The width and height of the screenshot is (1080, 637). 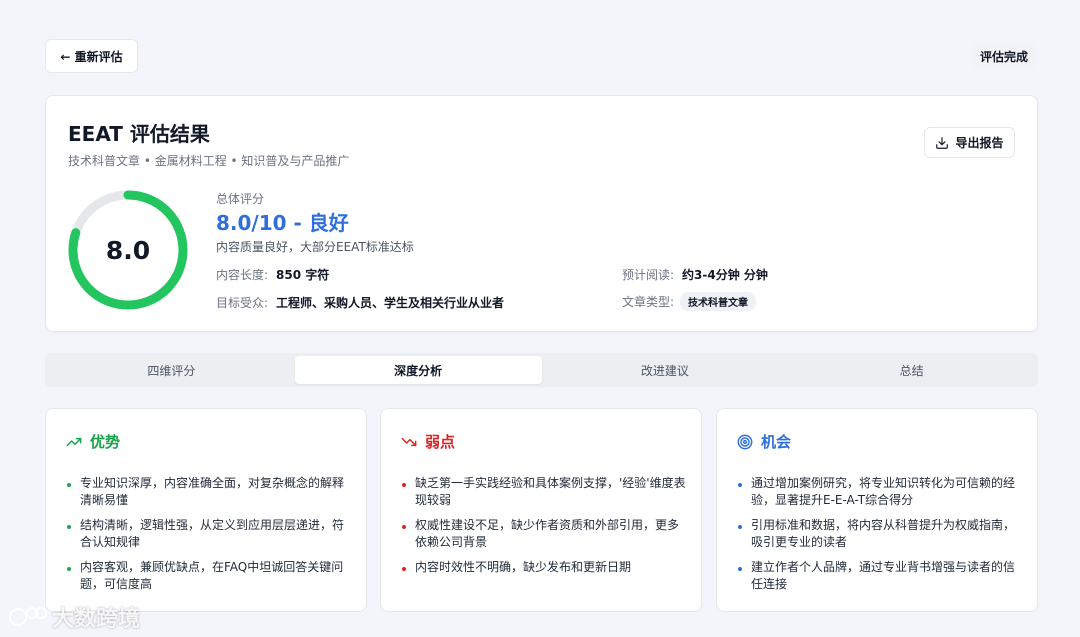 What do you see at coordinates (128, 250) in the screenshot?
I see `score-gauge-value: 8.0` at bounding box center [128, 250].